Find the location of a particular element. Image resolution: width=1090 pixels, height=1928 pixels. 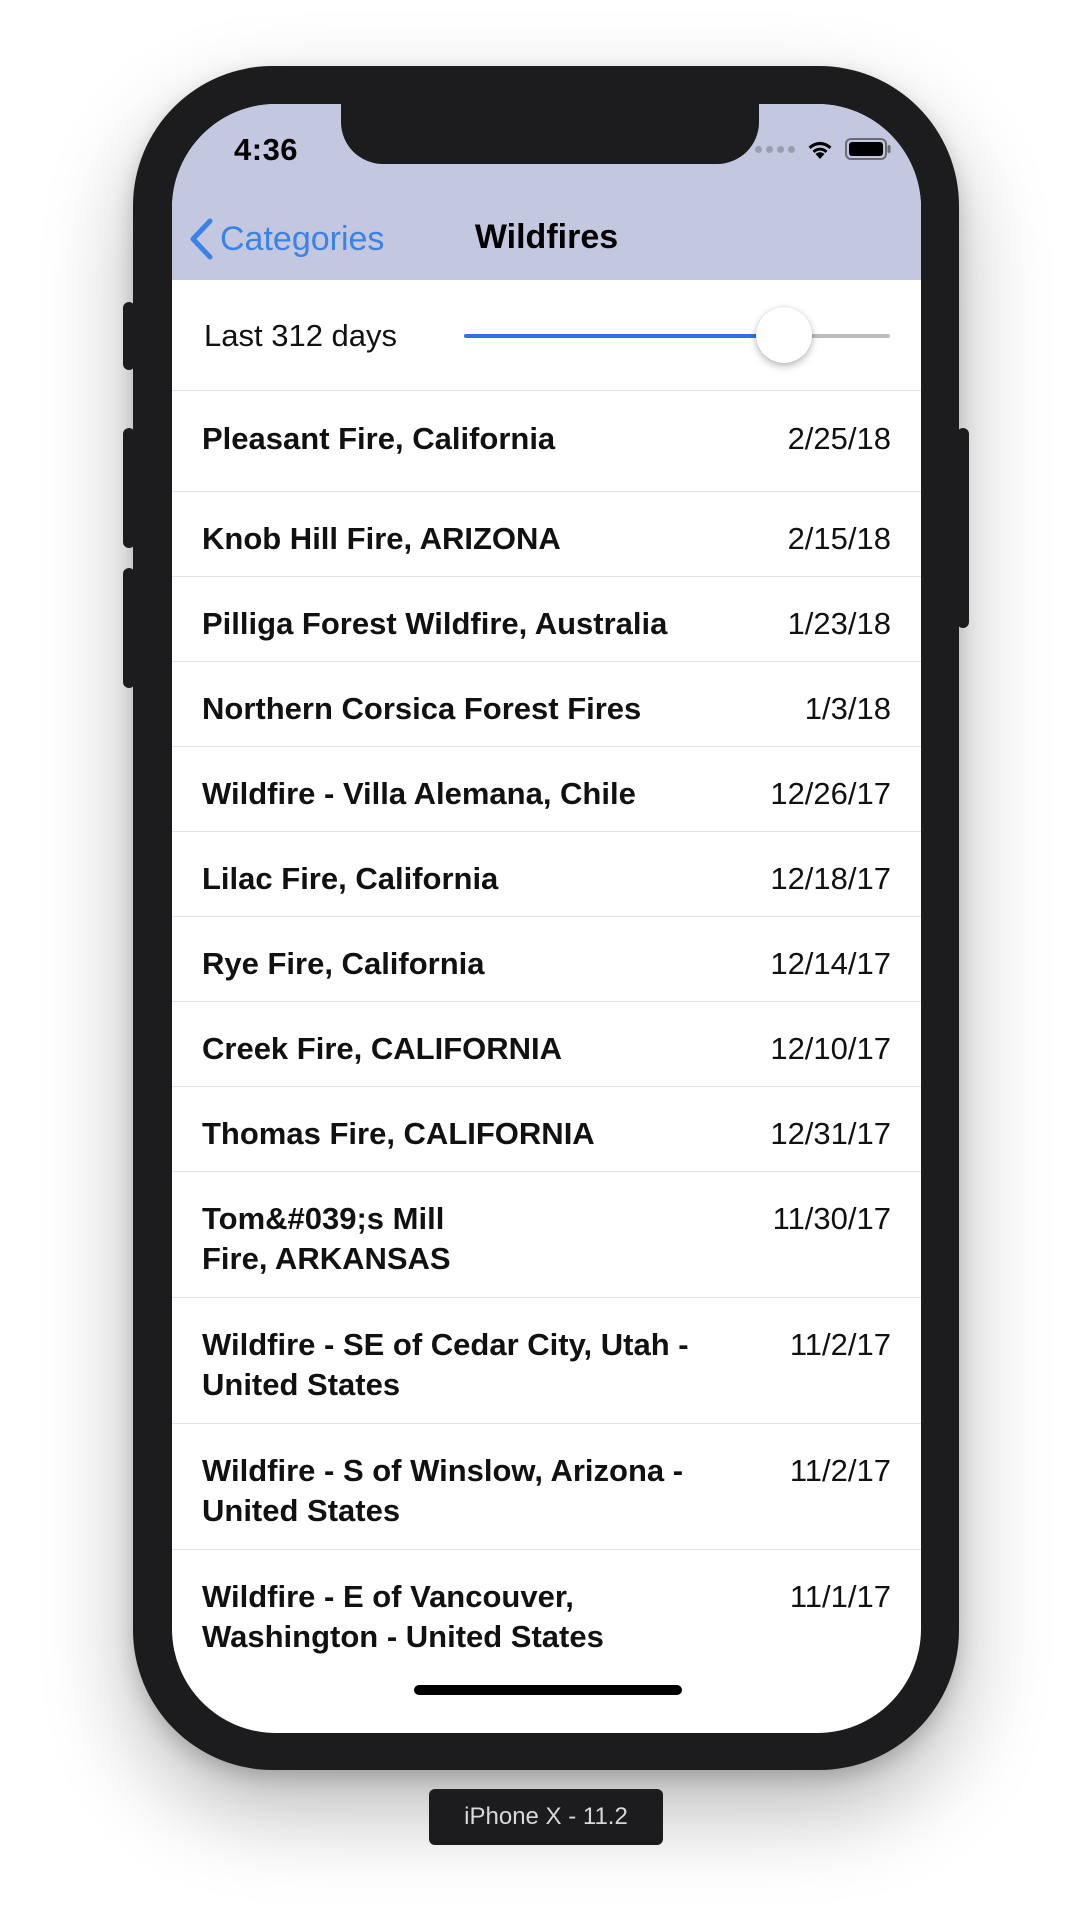

event-date: 12/10/17 is located at coordinates (830, 1048).